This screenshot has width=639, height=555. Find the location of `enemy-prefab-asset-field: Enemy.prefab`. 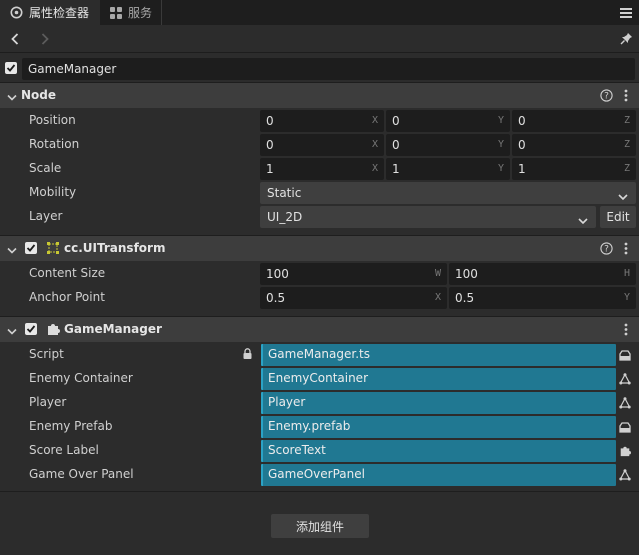

enemy-prefab-asset-field: Enemy.prefab is located at coordinates (438, 427).